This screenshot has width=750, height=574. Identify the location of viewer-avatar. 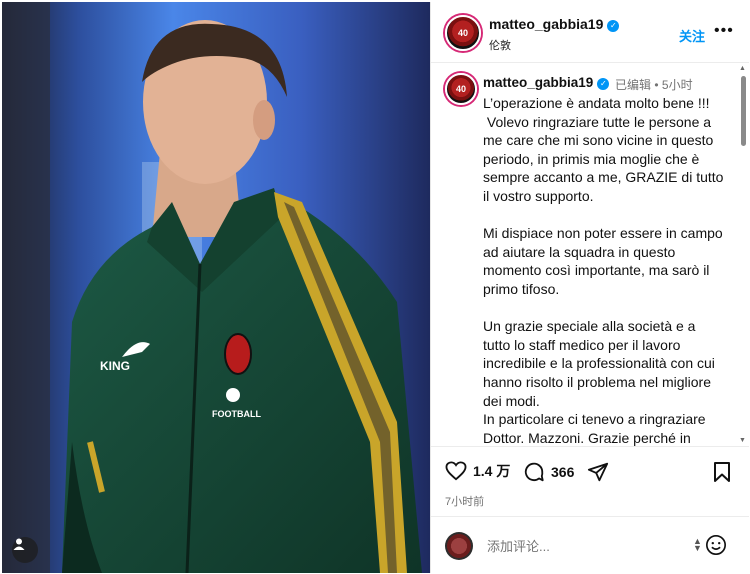
(459, 546).